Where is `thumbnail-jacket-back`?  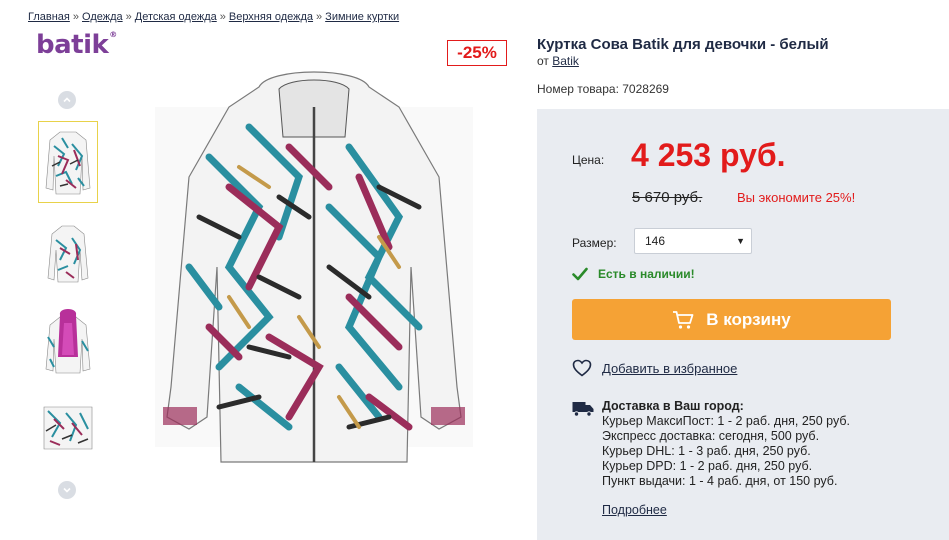
thumbnail-jacket-back is located at coordinates (68, 254).